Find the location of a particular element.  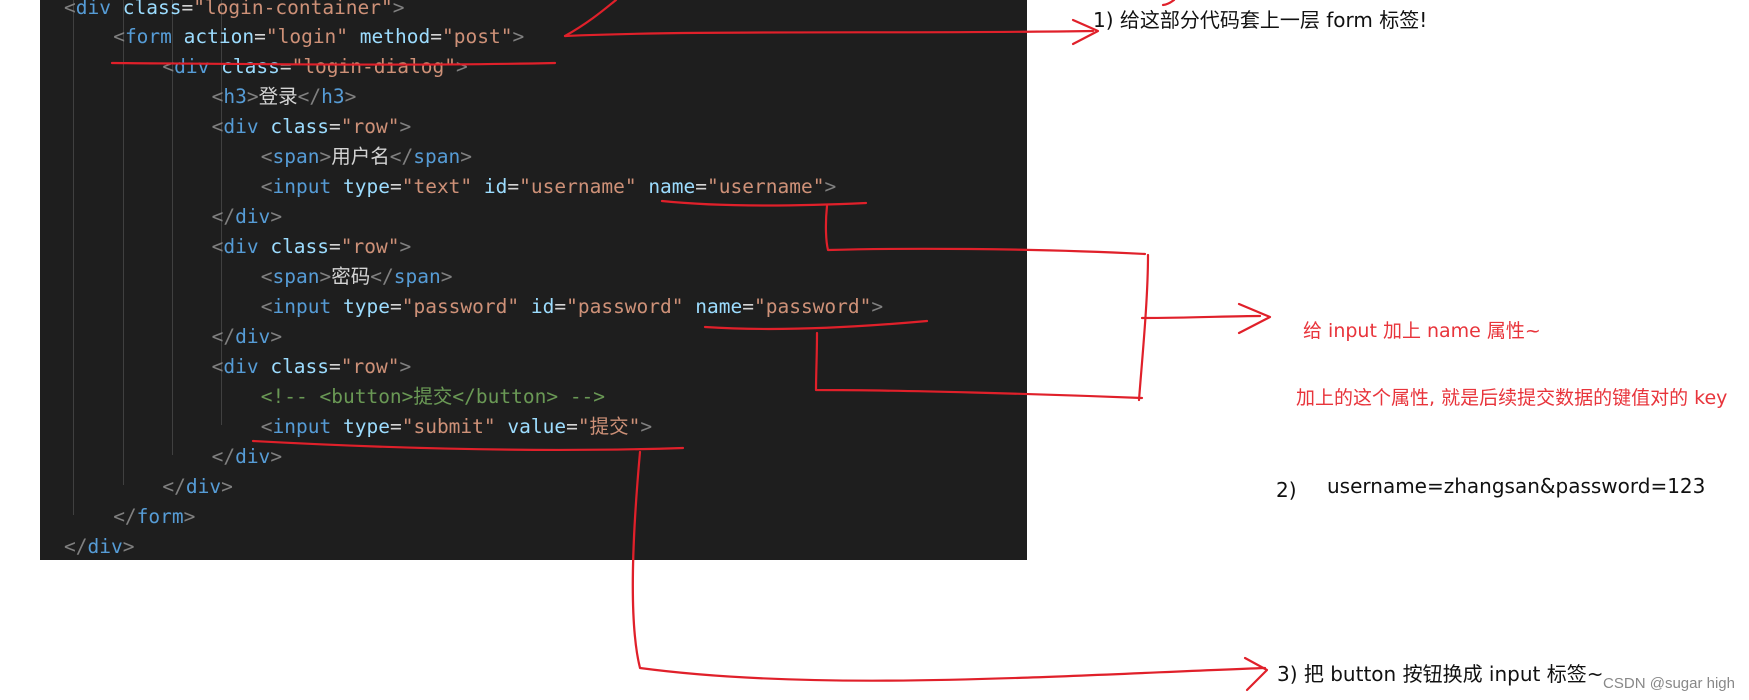

ink-underline-username-name is located at coordinates (764, 203).